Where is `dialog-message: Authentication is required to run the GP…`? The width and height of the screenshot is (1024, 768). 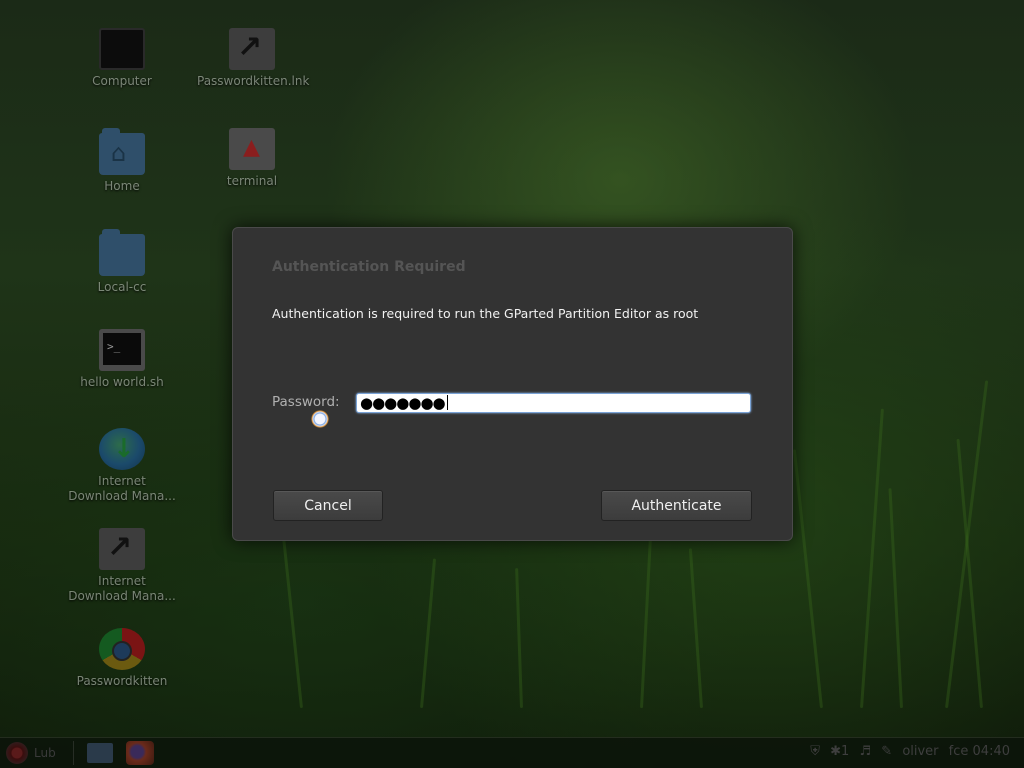
dialog-message: Authentication is required to run the GP… is located at coordinates (485, 313).